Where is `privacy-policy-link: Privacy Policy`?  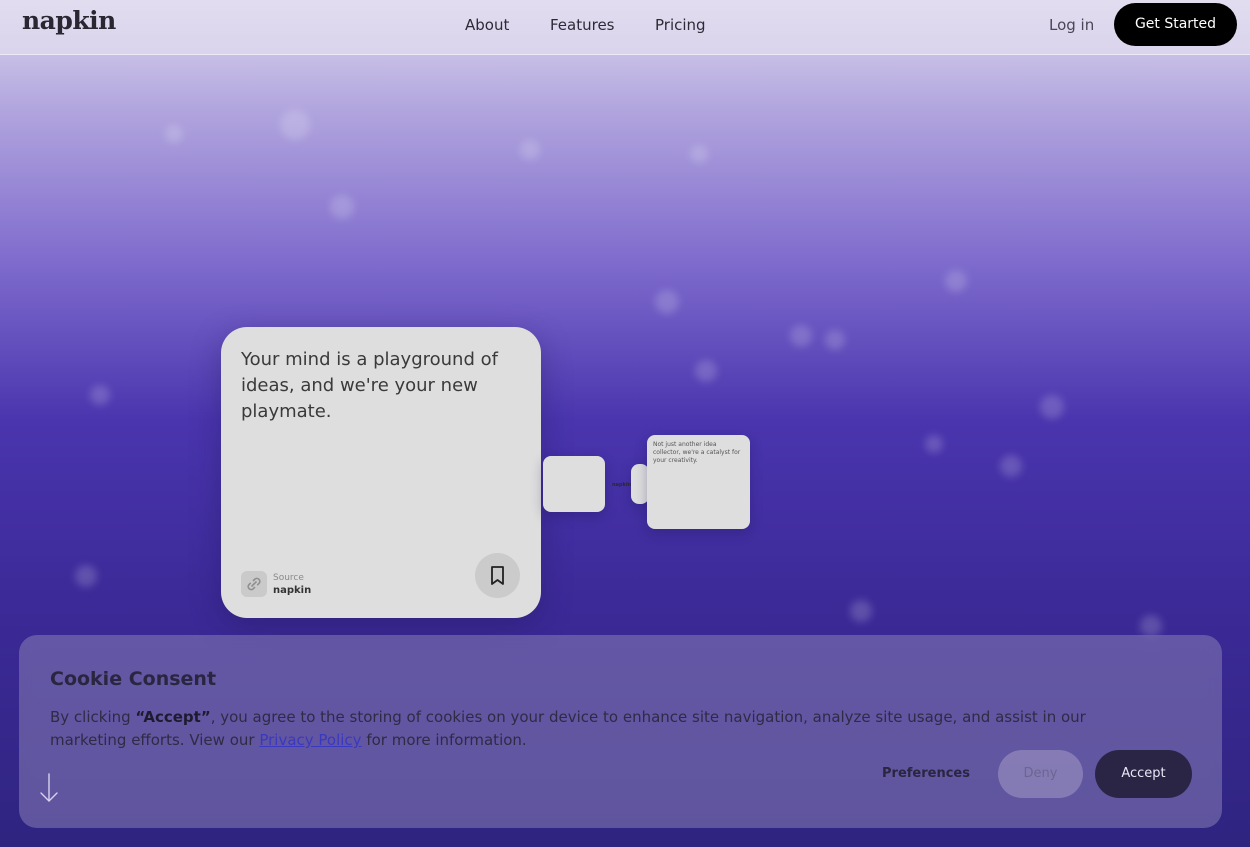 privacy-policy-link: Privacy Policy is located at coordinates (310, 740).